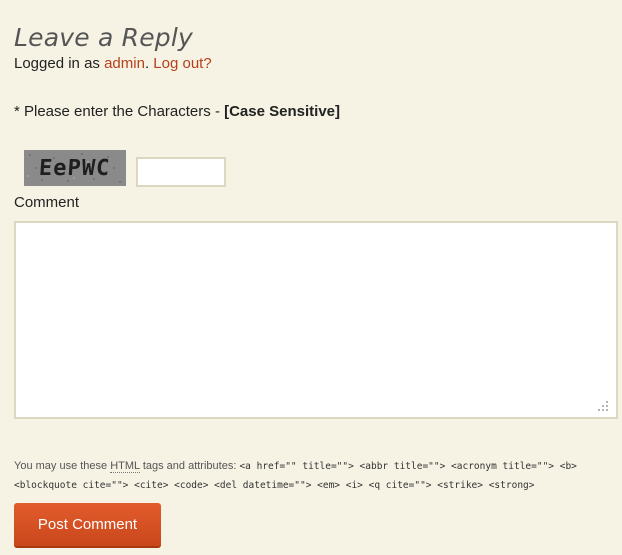 This screenshot has height=555, width=622. Describe the element at coordinates (87, 525) in the screenshot. I see `post-comment-button: Post Comment` at that location.